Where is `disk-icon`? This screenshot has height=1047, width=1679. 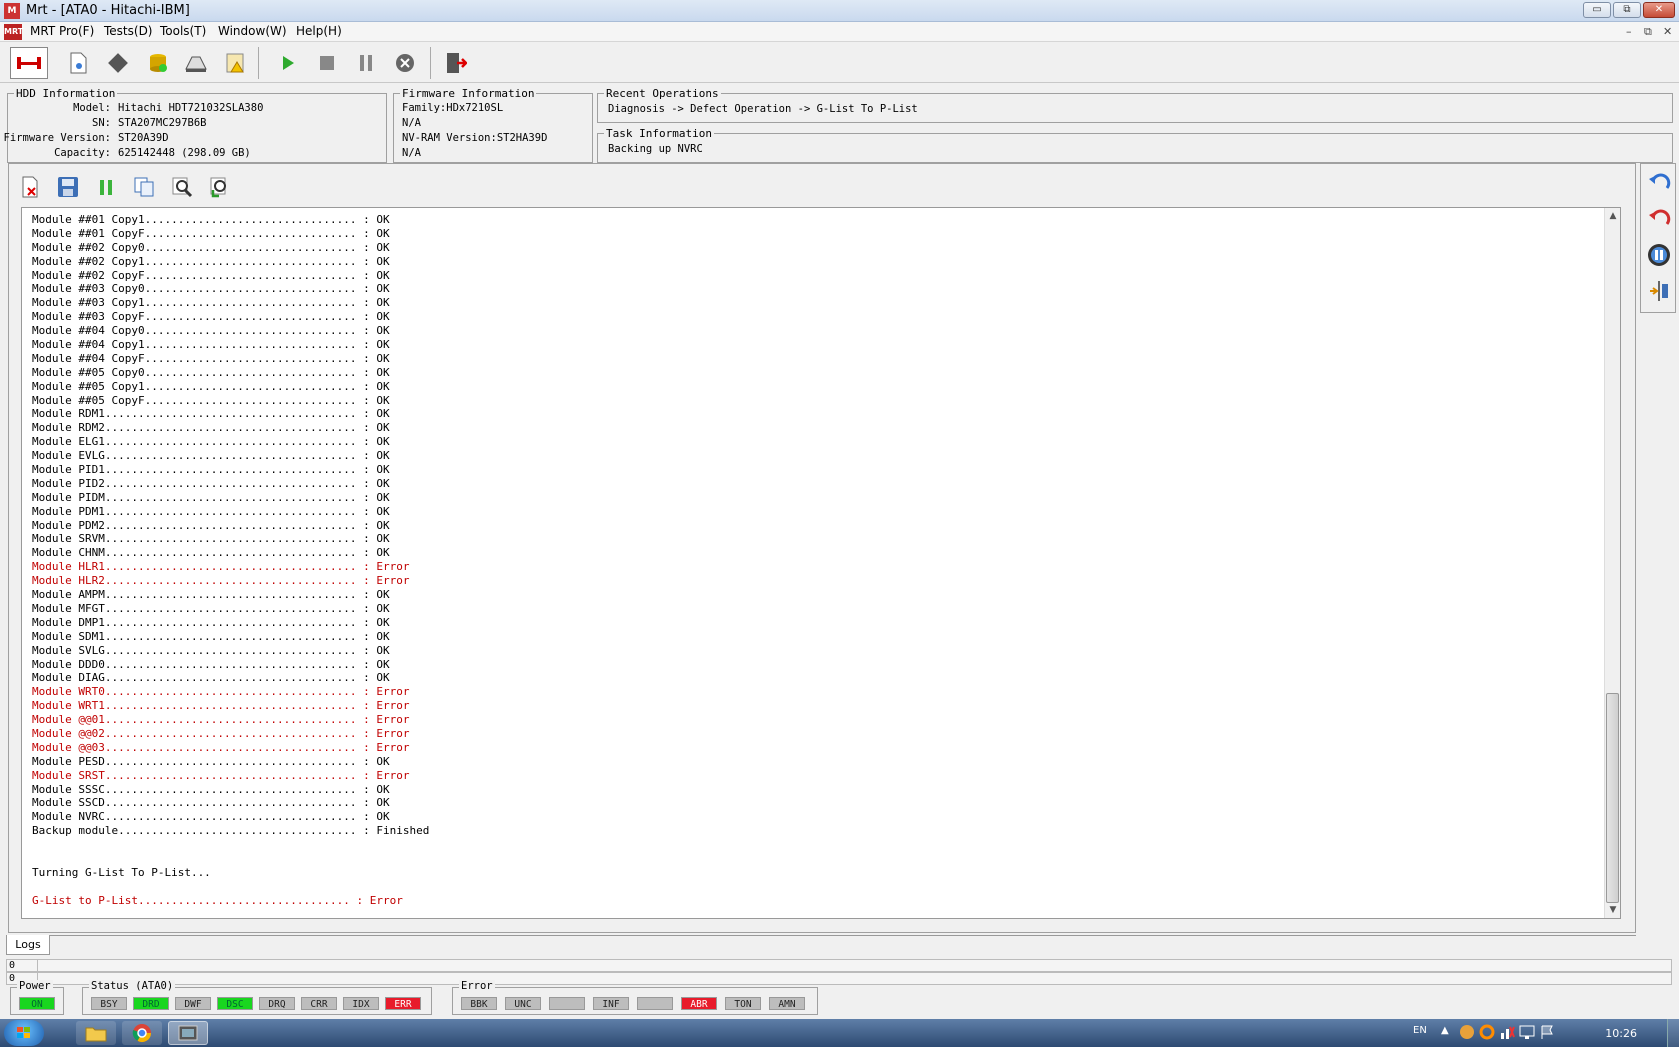
disk-icon is located at coordinates (196, 64).